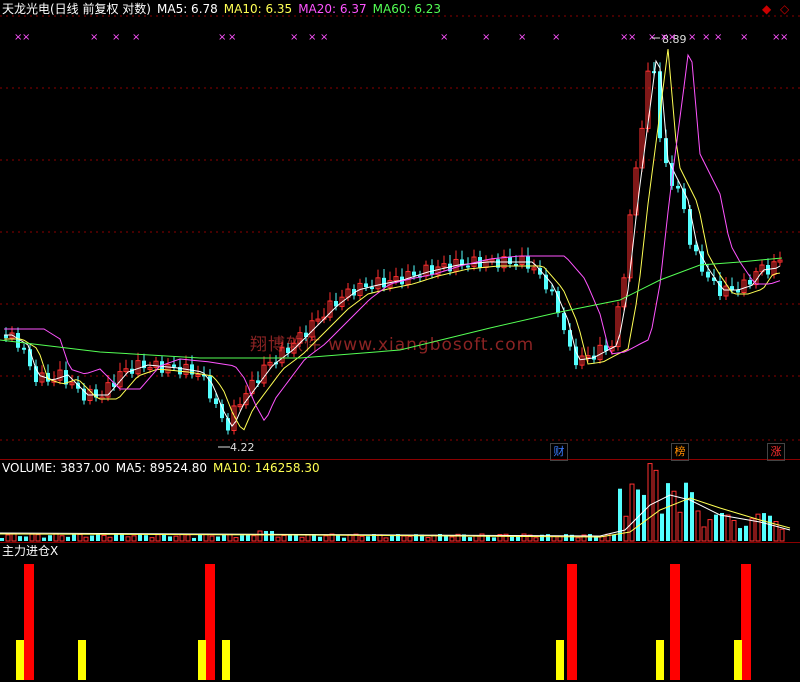 The height and width of the screenshot is (682, 800). What do you see at coordinates (401, 37) in the screenshot?
I see `signal-x-marks: × × × × × × × × × × × × × × × × × × × × × × × × ×` at bounding box center [401, 37].